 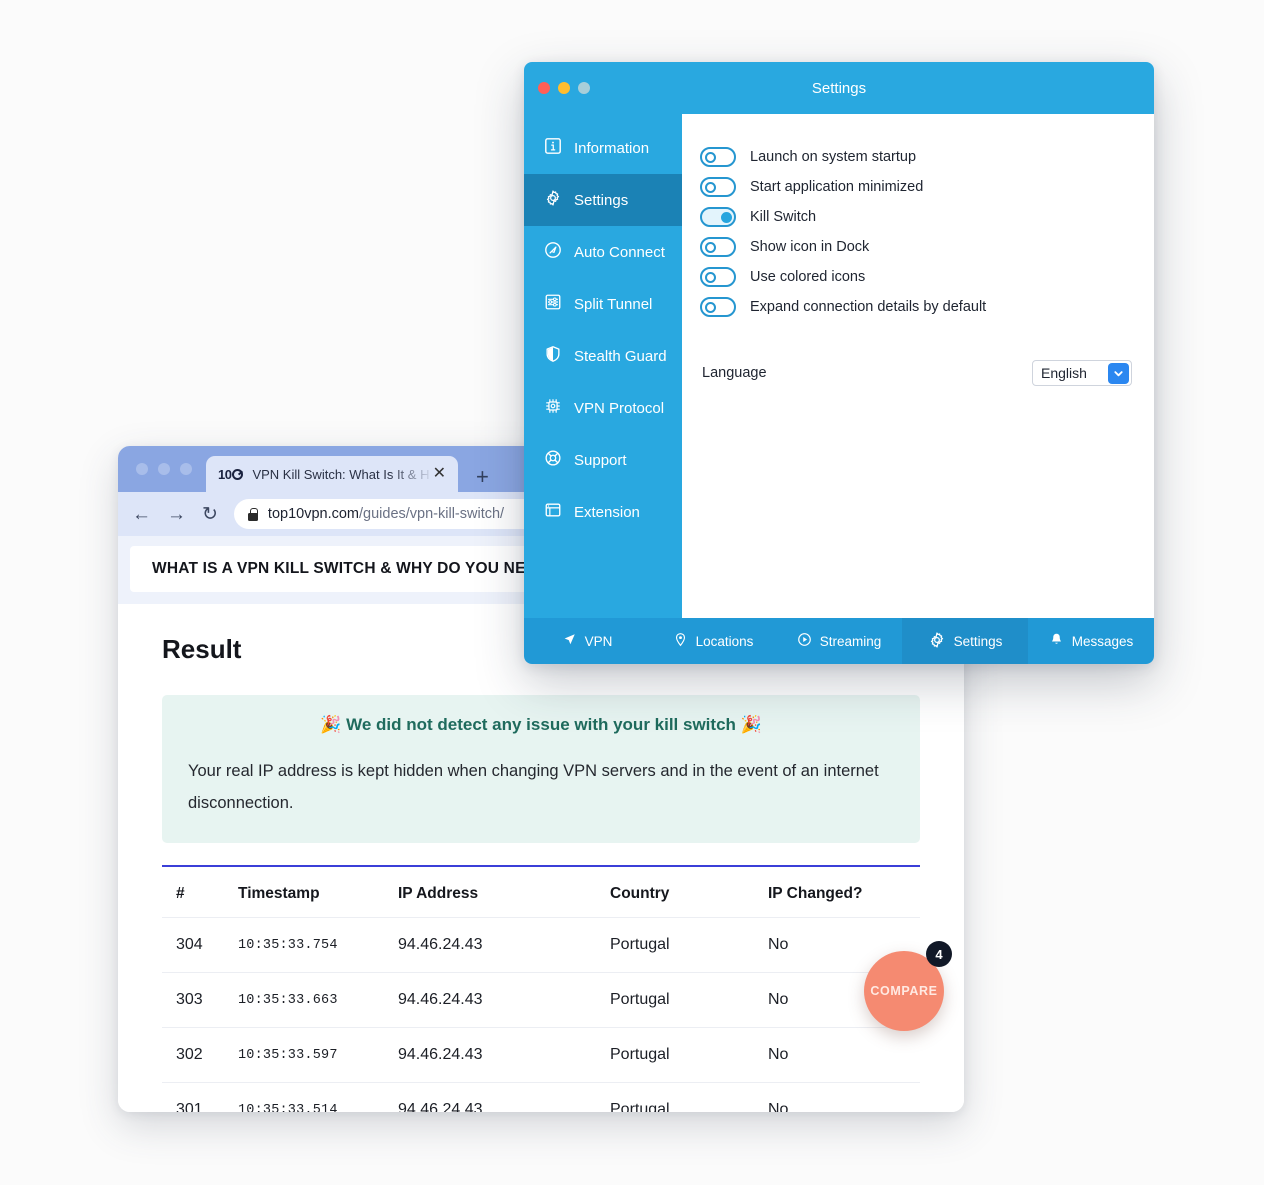 I want to click on setting-row-launch-on-system-startup: Launch on system startup, so click(x=927, y=157).